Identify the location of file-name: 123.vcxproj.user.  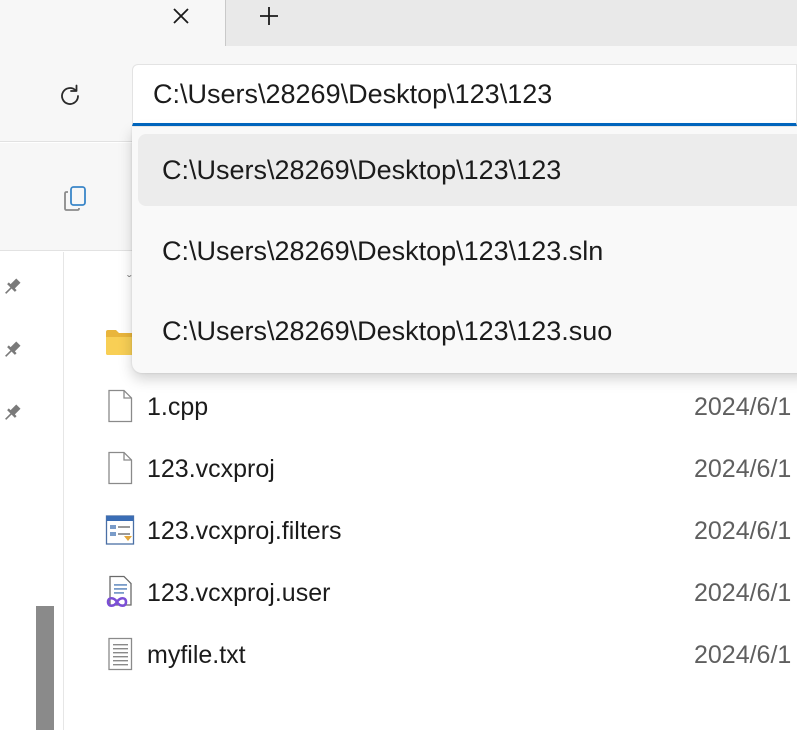
(239, 593).